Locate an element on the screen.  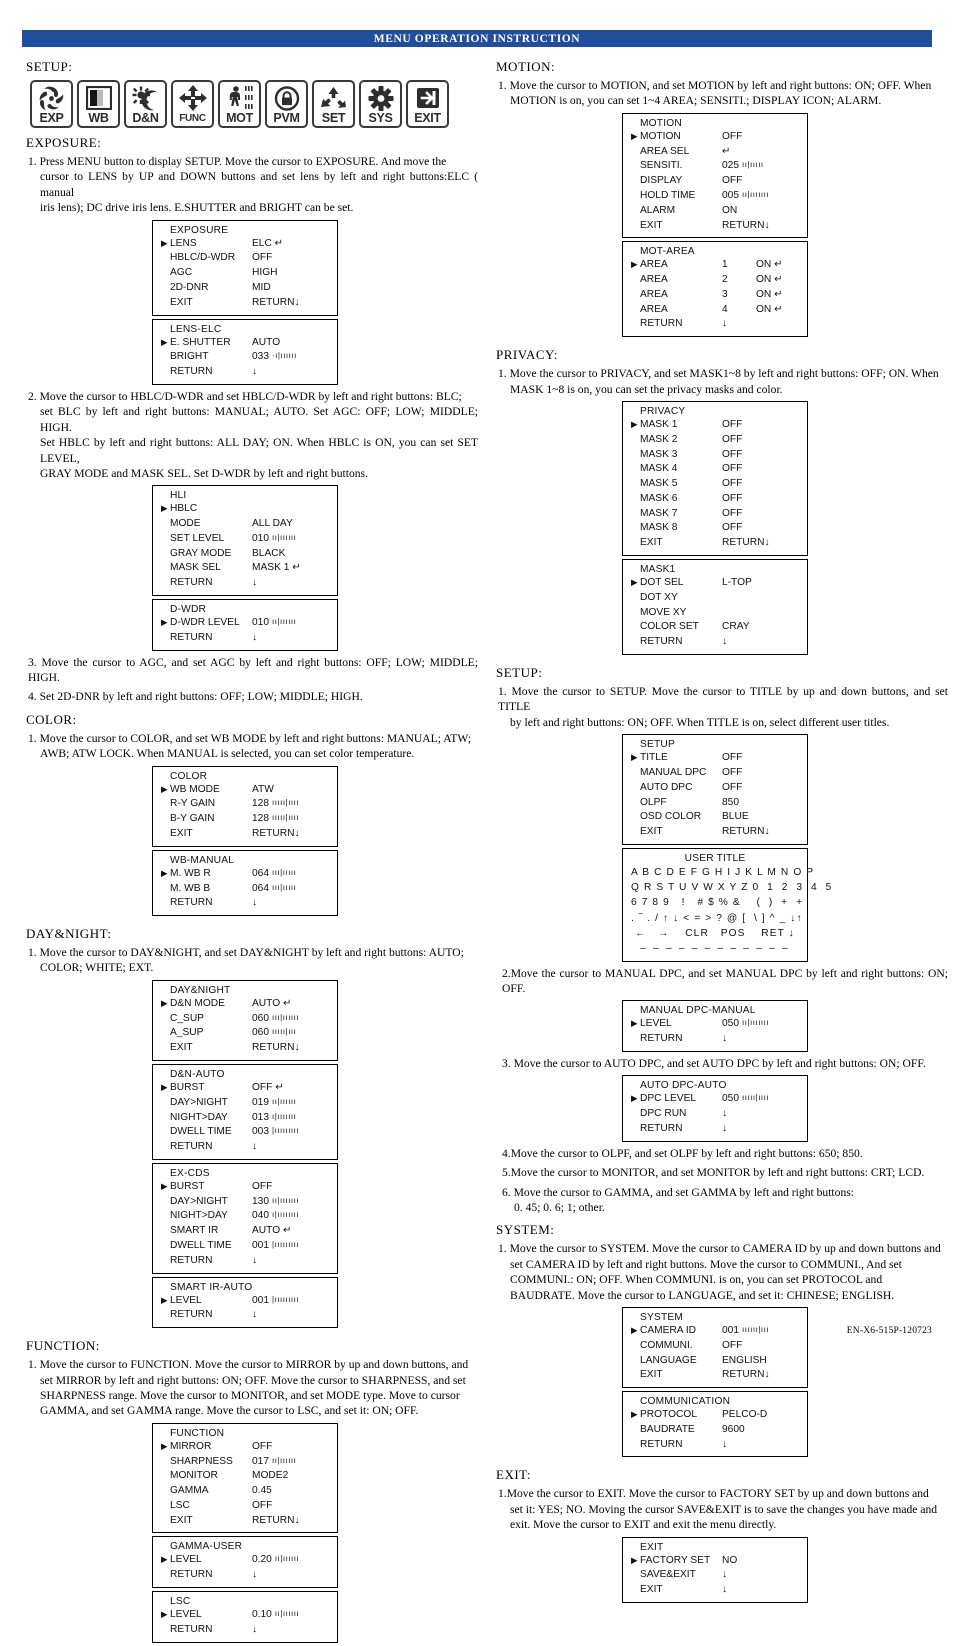
osd-row-value: L-TOP is located at coordinates (737, 583).